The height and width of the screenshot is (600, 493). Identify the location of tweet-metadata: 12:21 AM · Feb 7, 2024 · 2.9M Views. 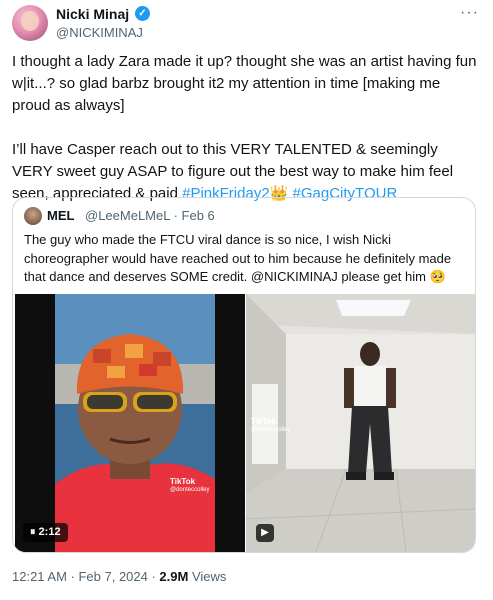
(119, 576).